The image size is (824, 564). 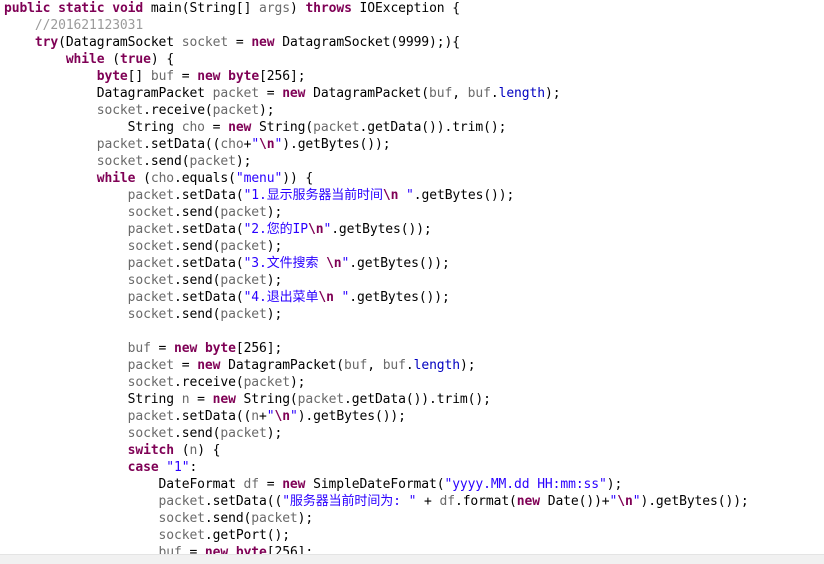 I want to click on code-line: socket.getPort();, so click(x=376, y=535).